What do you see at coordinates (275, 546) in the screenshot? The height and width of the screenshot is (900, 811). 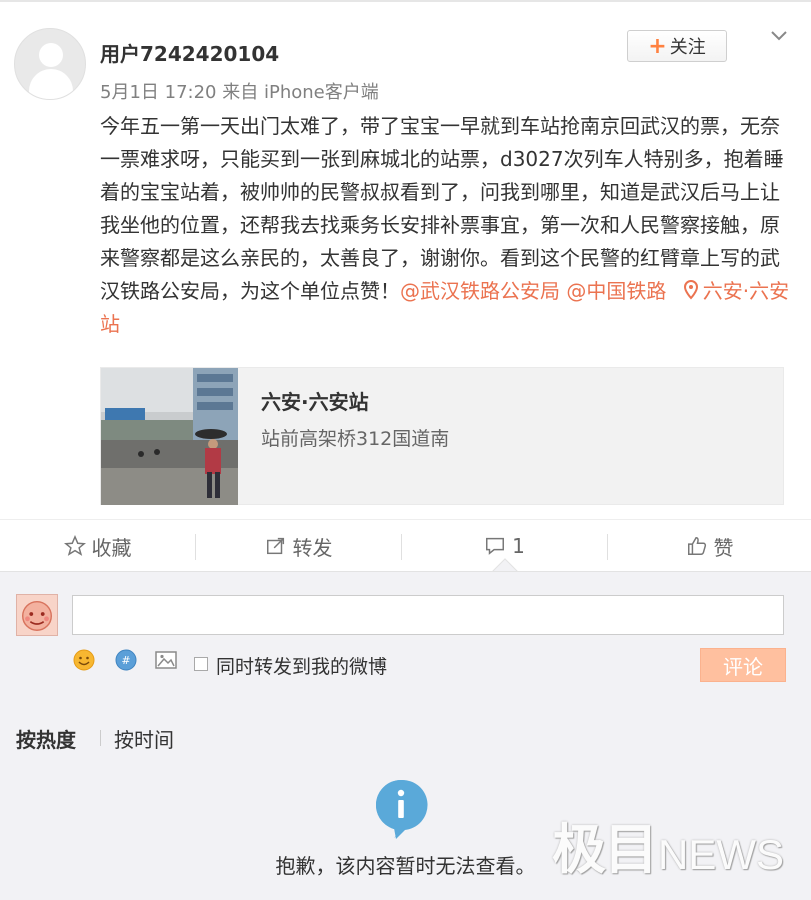 I see `repost-icon` at bounding box center [275, 546].